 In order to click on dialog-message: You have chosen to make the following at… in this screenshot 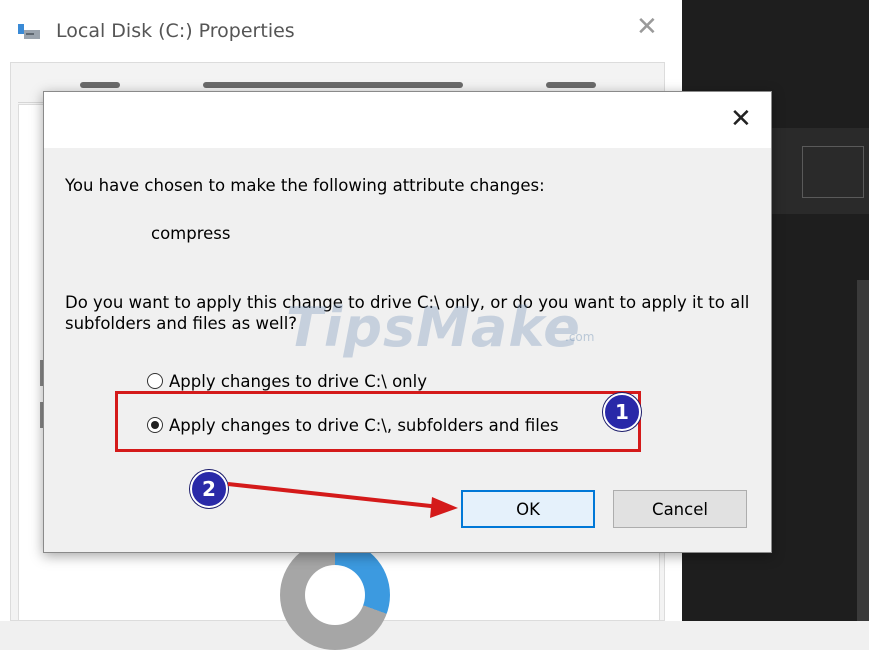, I will do `click(305, 185)`.